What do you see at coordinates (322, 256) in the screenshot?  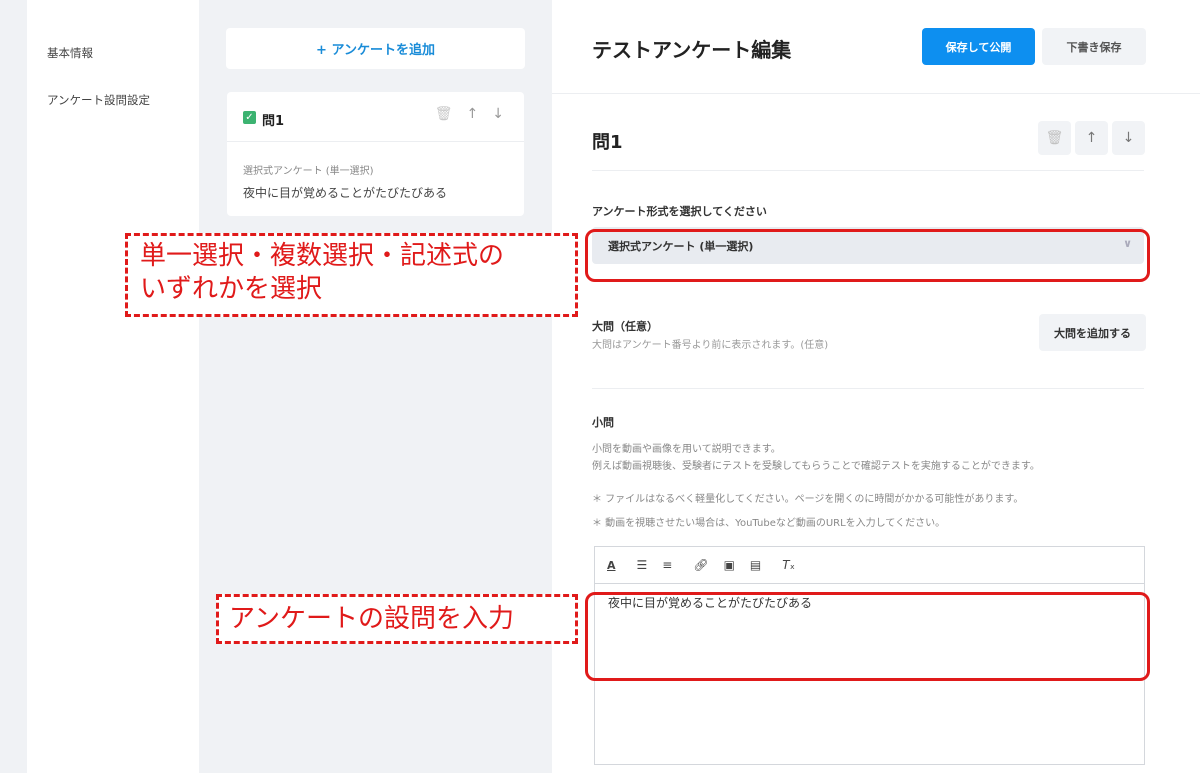 I see `annotation-select-line1: 単一選択・複数選択・記述式の` at bounding box center [322, 256].